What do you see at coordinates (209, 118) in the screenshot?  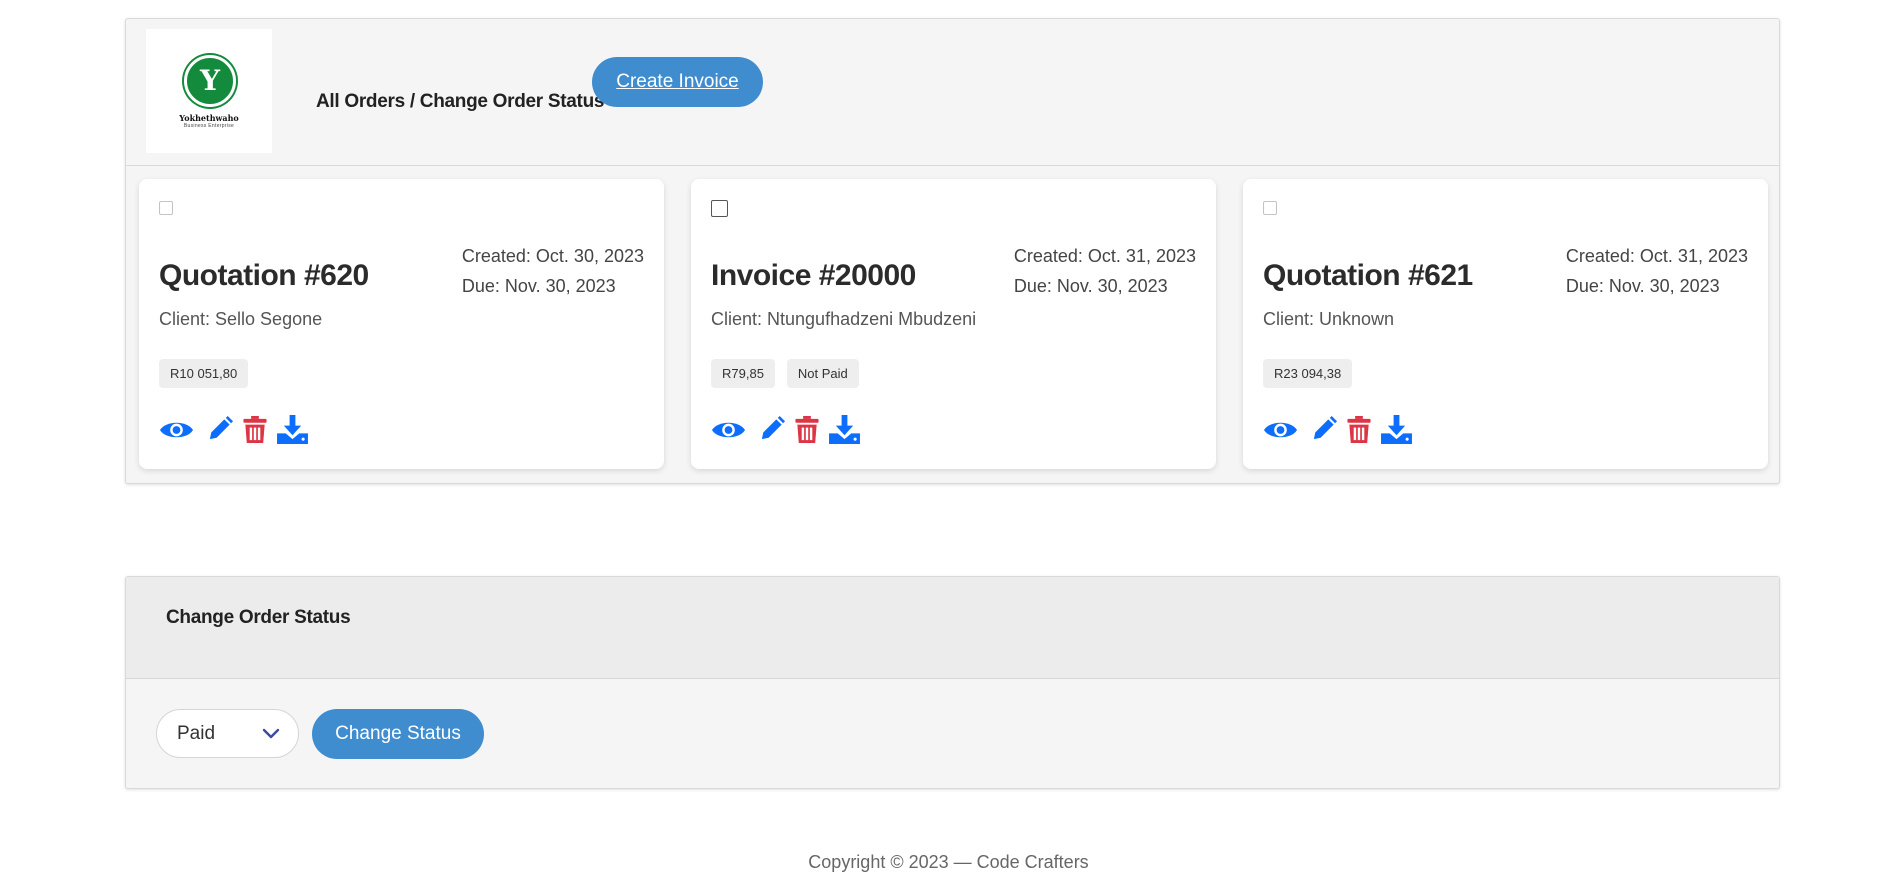 I see `logo-name: Yokhethwaho` at bounding box center [209, 118].